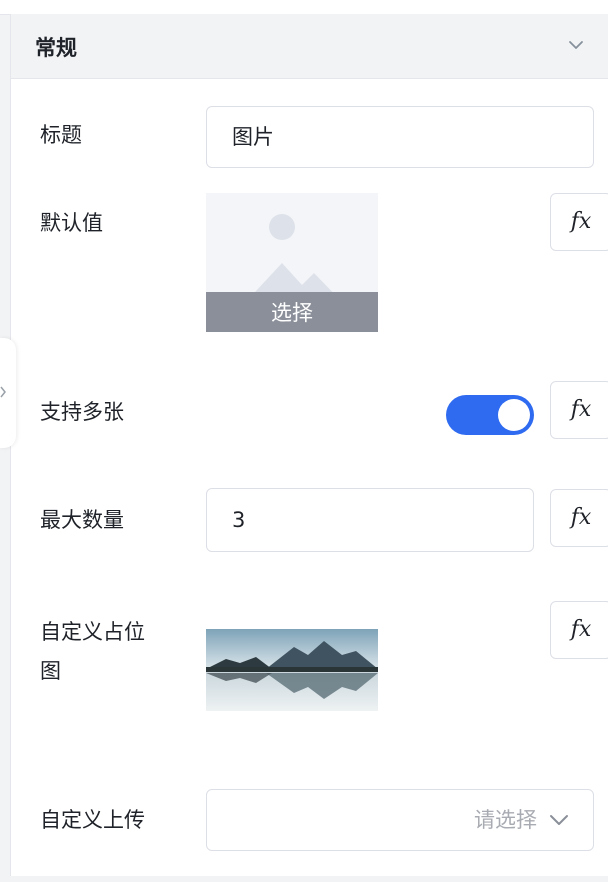 The image size is (608, 882). What do you see at coordinates (3, 392) in the screenshot?
I see `chevron-right-icon` at bounding box center [3, 392].